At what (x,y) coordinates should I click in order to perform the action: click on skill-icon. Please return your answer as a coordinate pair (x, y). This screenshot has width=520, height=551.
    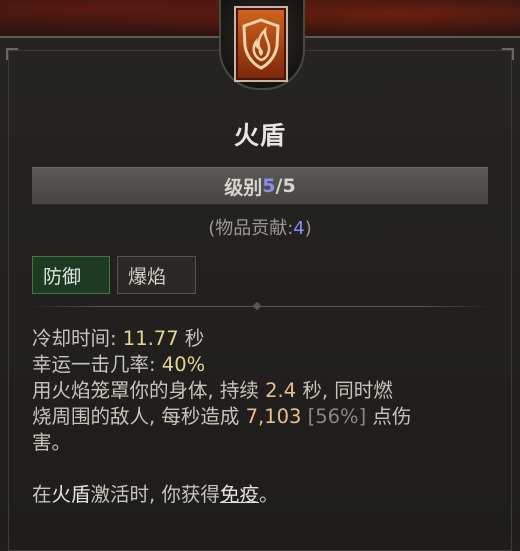
    Looking at the image, I should click on (261, 44).